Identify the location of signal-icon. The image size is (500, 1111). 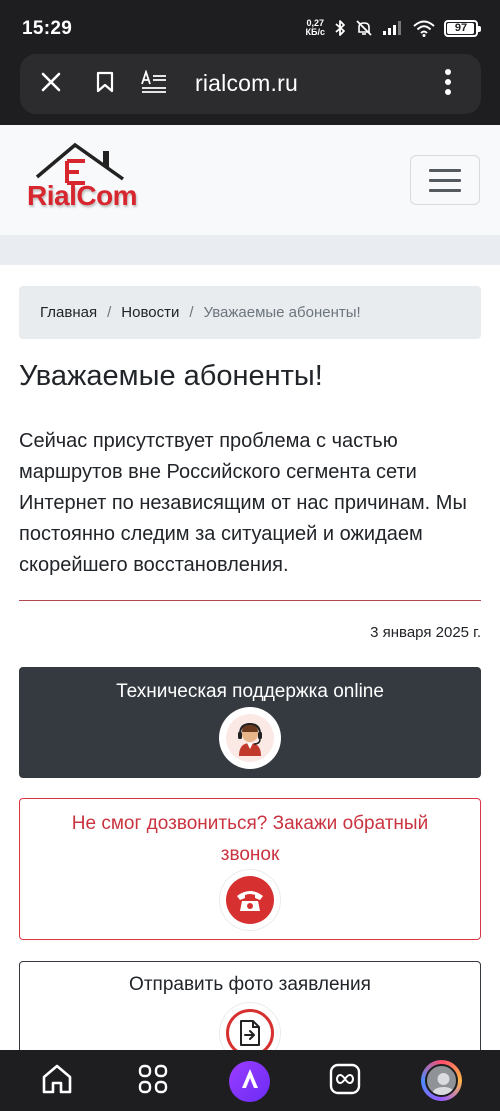
(393, 28).